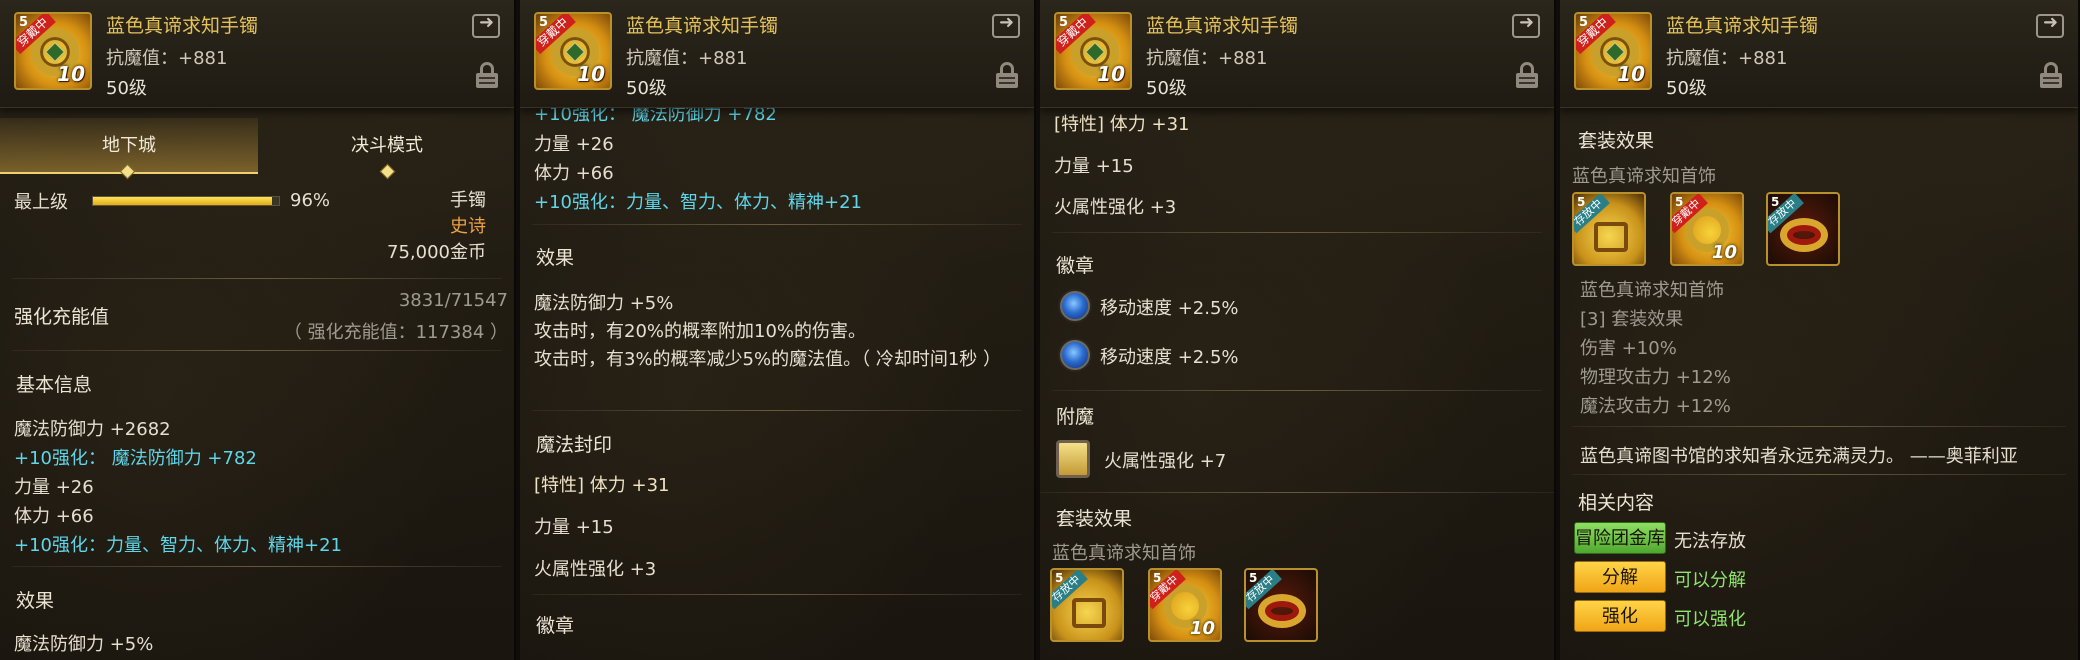 The width and height of the screenshot is (2080, 660). What do you see at coordinates (1632, 319) in the screenshot?
I see `set-line: [3] 套装效果` at bounding box center [1632, 319].